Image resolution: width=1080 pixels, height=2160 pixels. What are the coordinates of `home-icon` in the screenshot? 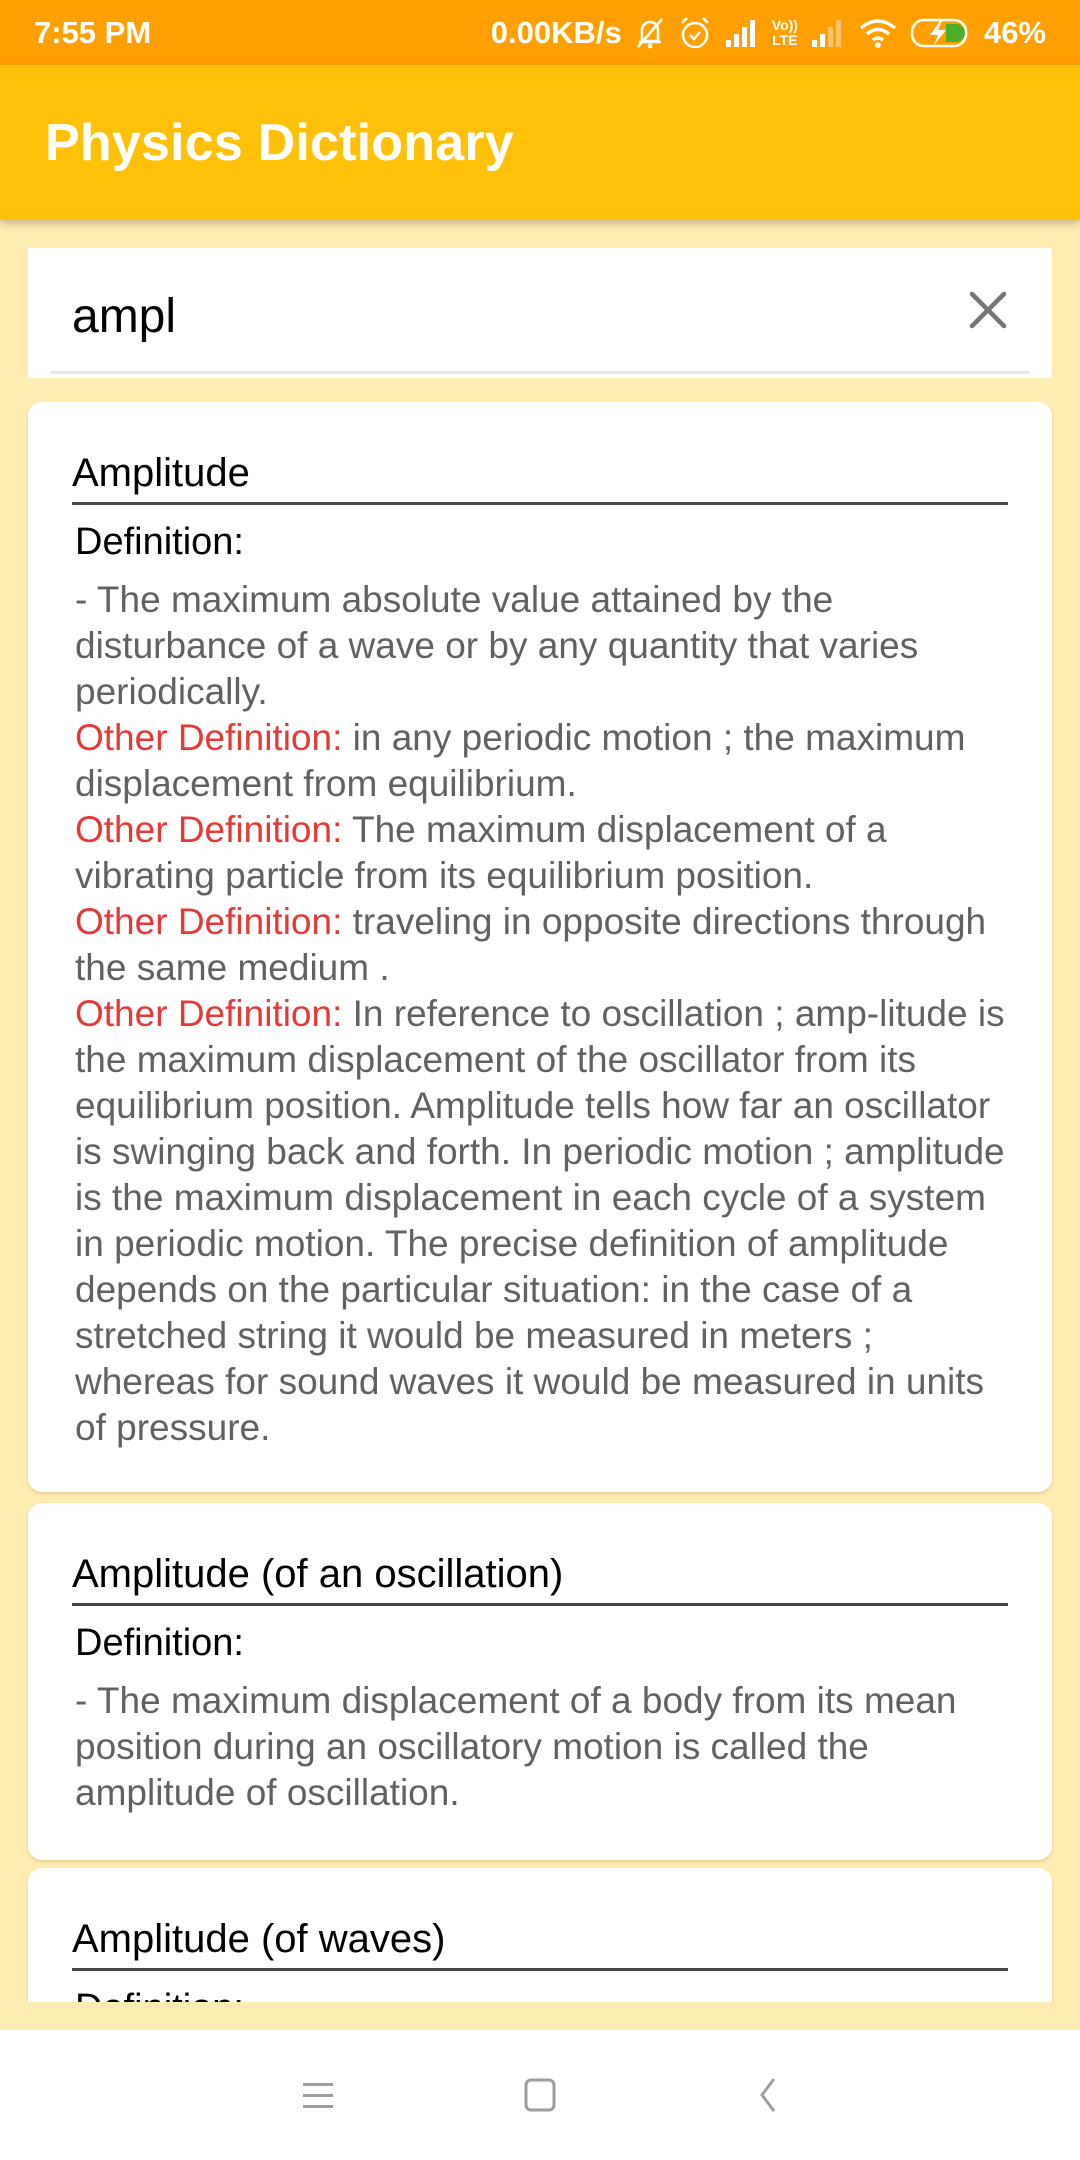 It's located at (540, 2095).